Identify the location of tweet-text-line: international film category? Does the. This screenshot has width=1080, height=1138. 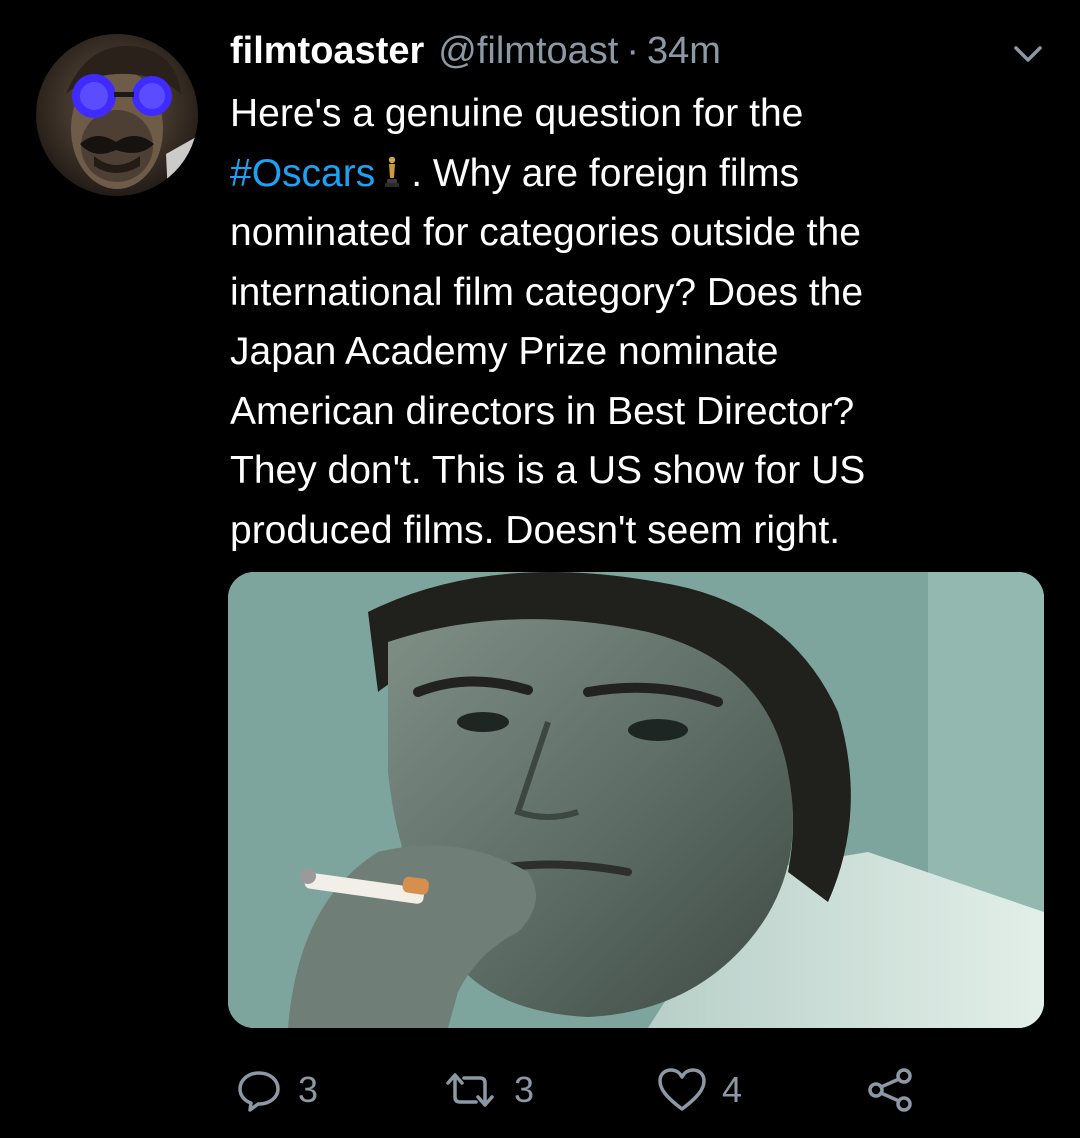
(547, 292).